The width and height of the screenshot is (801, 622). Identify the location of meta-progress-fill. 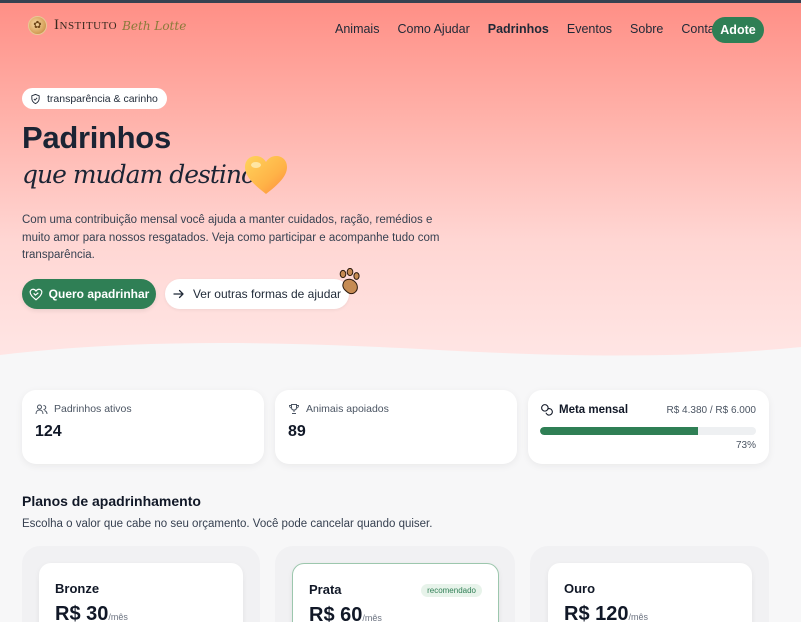
(619, 431).